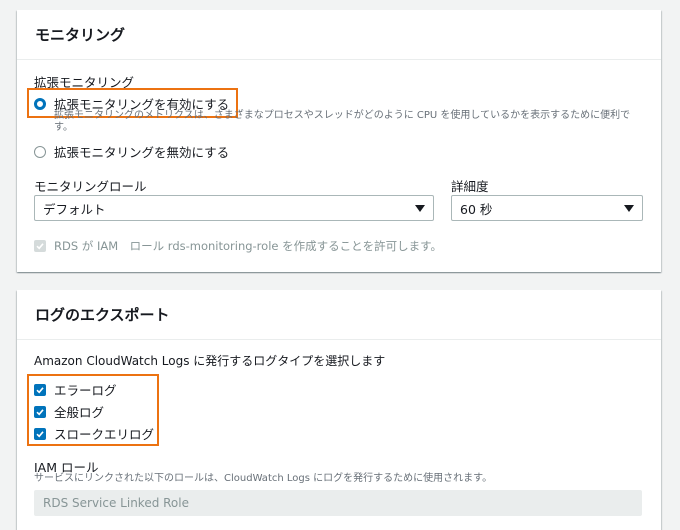 The height and width of the screenshot is (530, 680). What do you see at coordinates (40, 103) in the screenshot?
I see `radio-checked-icon` at bounding box center [40, 103].